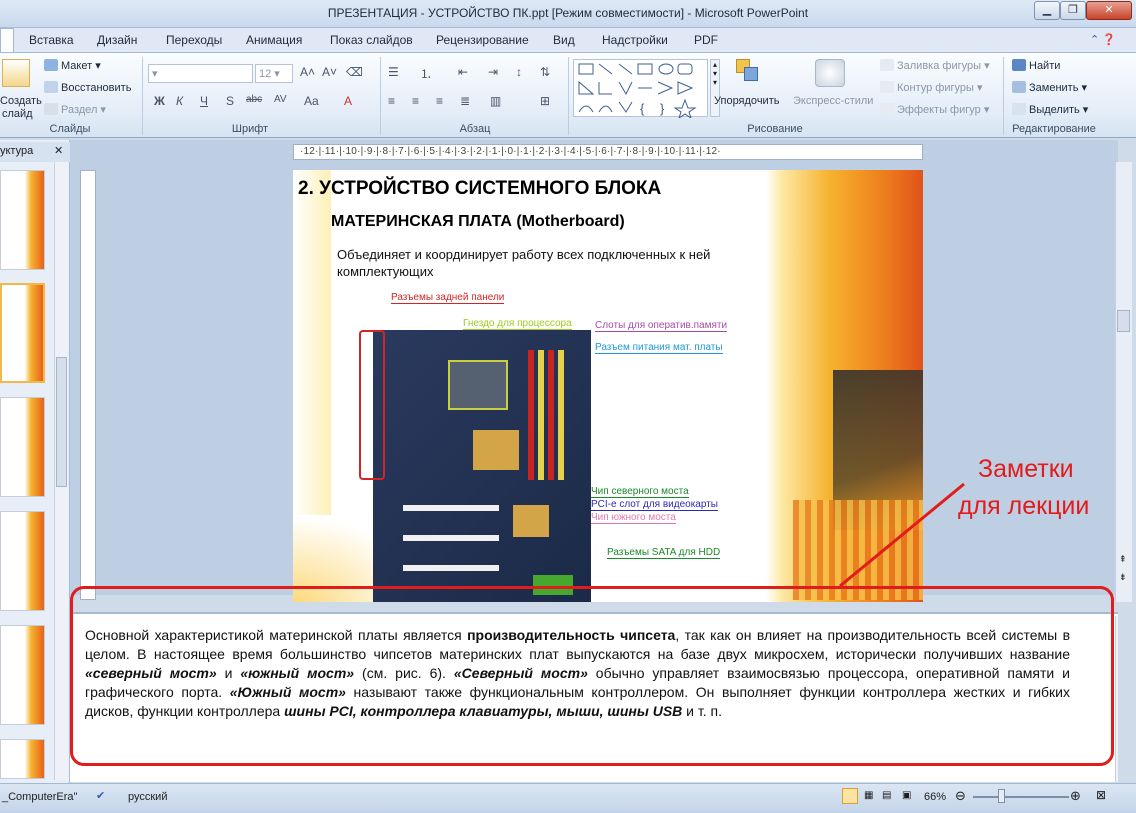  What do you see at coordinates (886, 795) in the screenshot?
I see `reading-view-icon: ▤` at bounding box center [886, 795].